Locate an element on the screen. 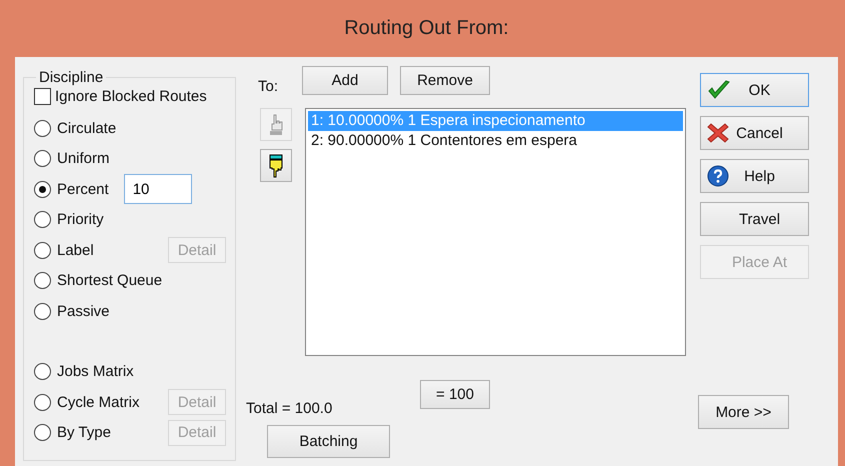 Image resolution: width=845 pixels, height=466 pixels. radio-label: Priority is located at coordinates (80, 219).